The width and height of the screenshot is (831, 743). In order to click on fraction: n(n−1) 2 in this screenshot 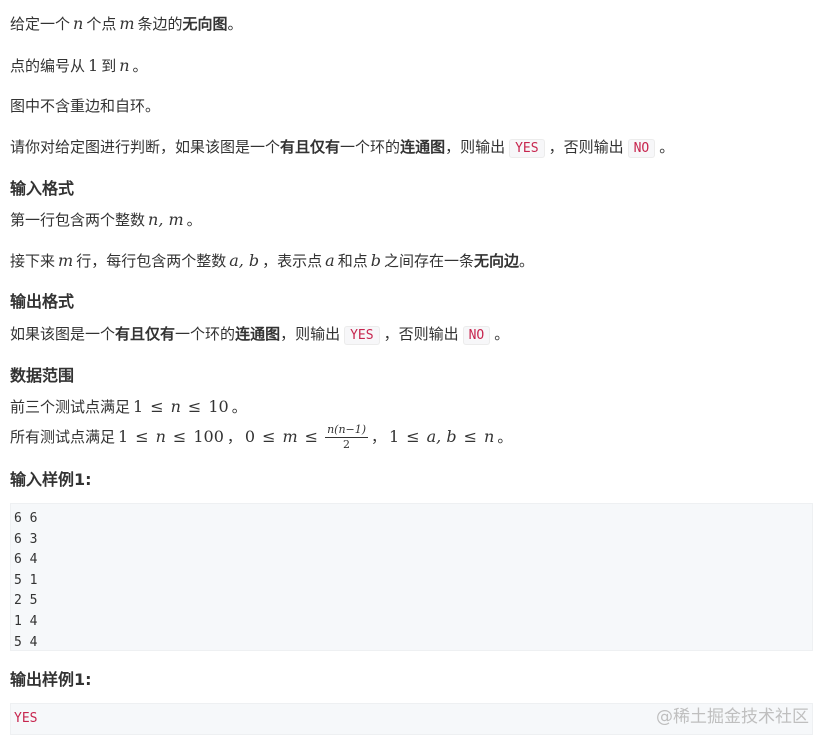, I will do `click(347, 437)`.